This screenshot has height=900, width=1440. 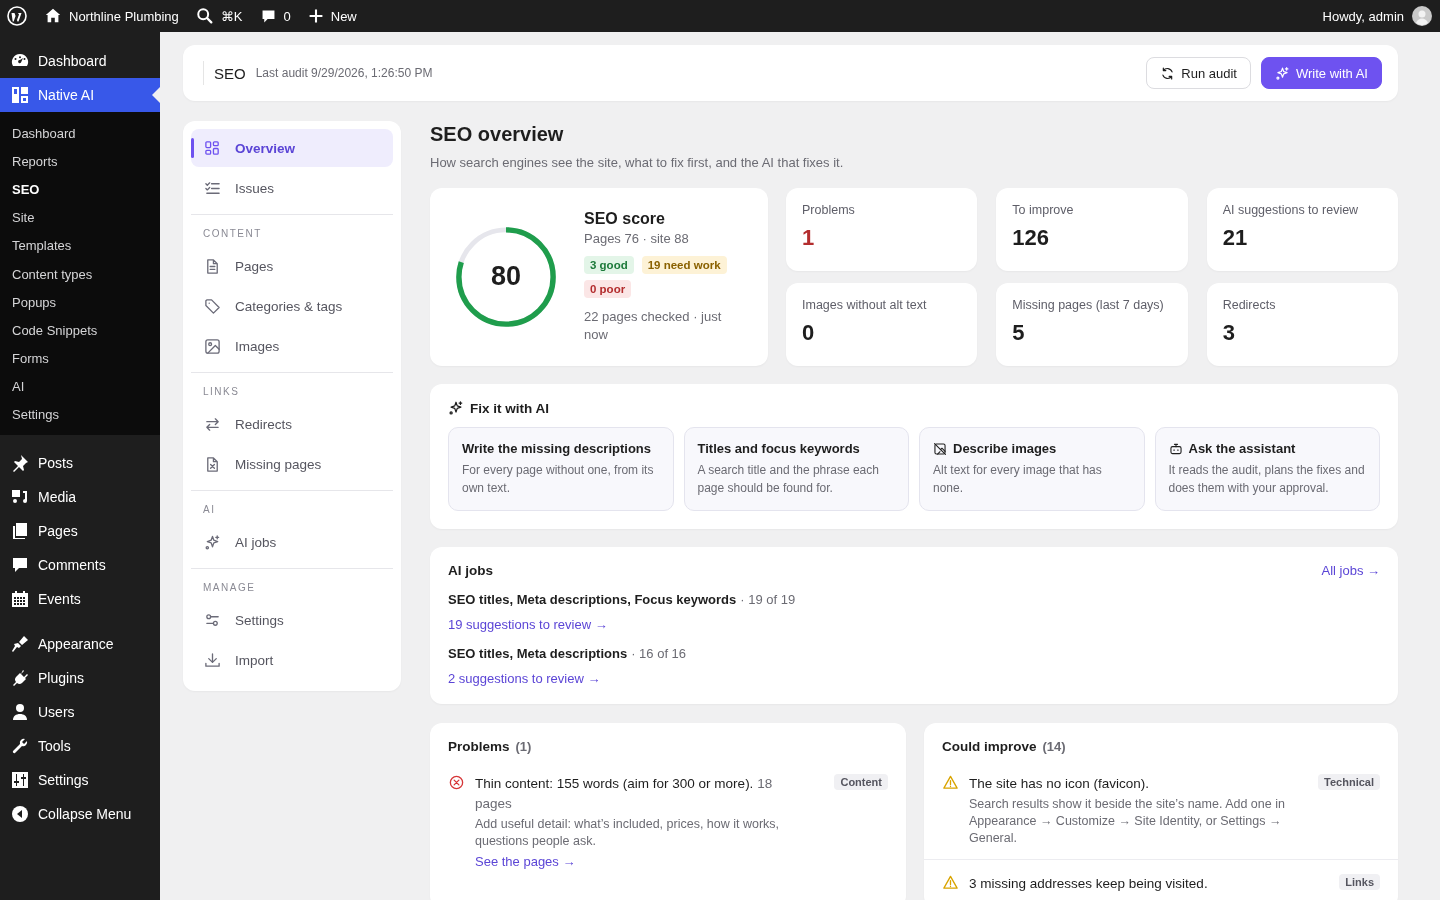 I want to click on robot-icon, so click(x=1175, y=448).